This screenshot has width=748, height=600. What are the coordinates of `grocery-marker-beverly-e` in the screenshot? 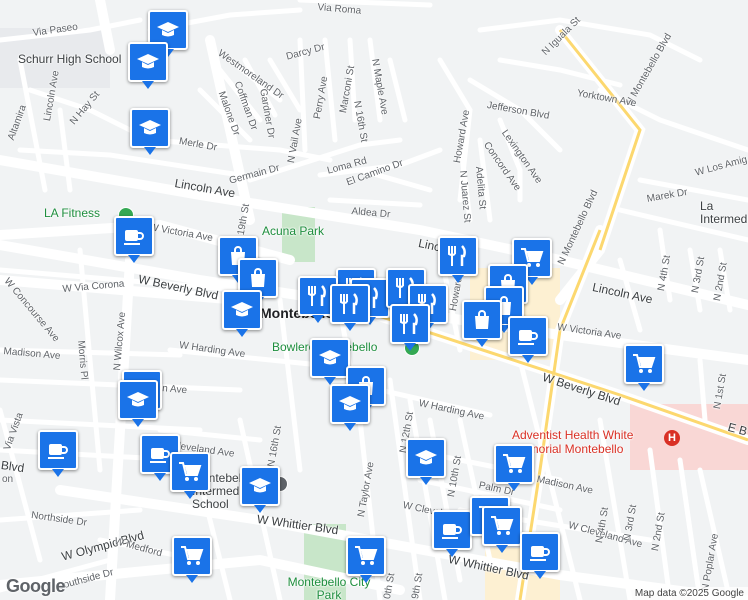 It's located at (644, 367).